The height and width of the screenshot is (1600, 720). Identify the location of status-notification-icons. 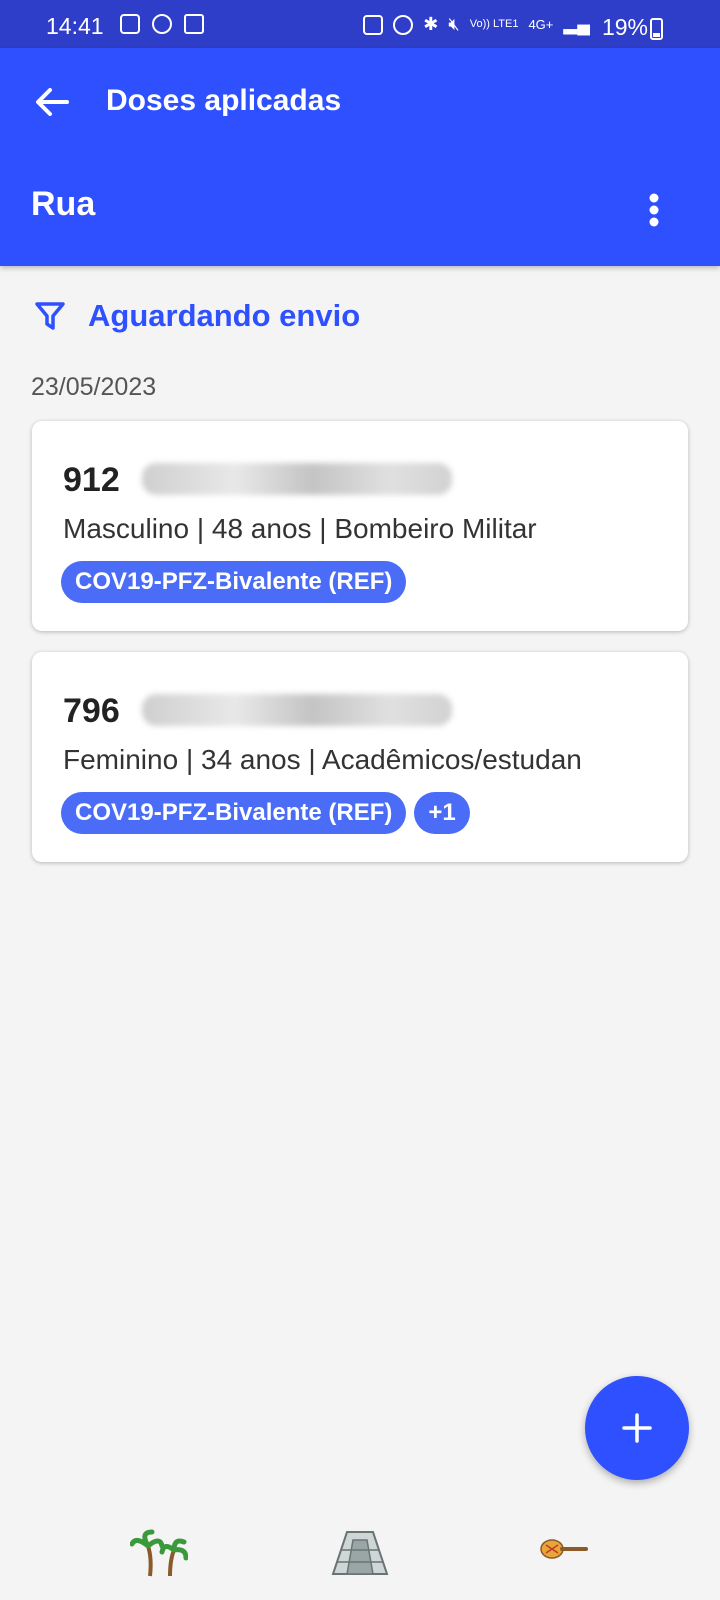
(162, 24).